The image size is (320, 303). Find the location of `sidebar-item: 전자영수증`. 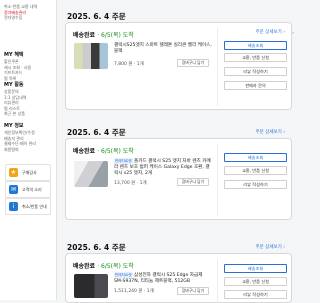

sidebar-item: 전자영수증 is located at coordinates (20, 18).